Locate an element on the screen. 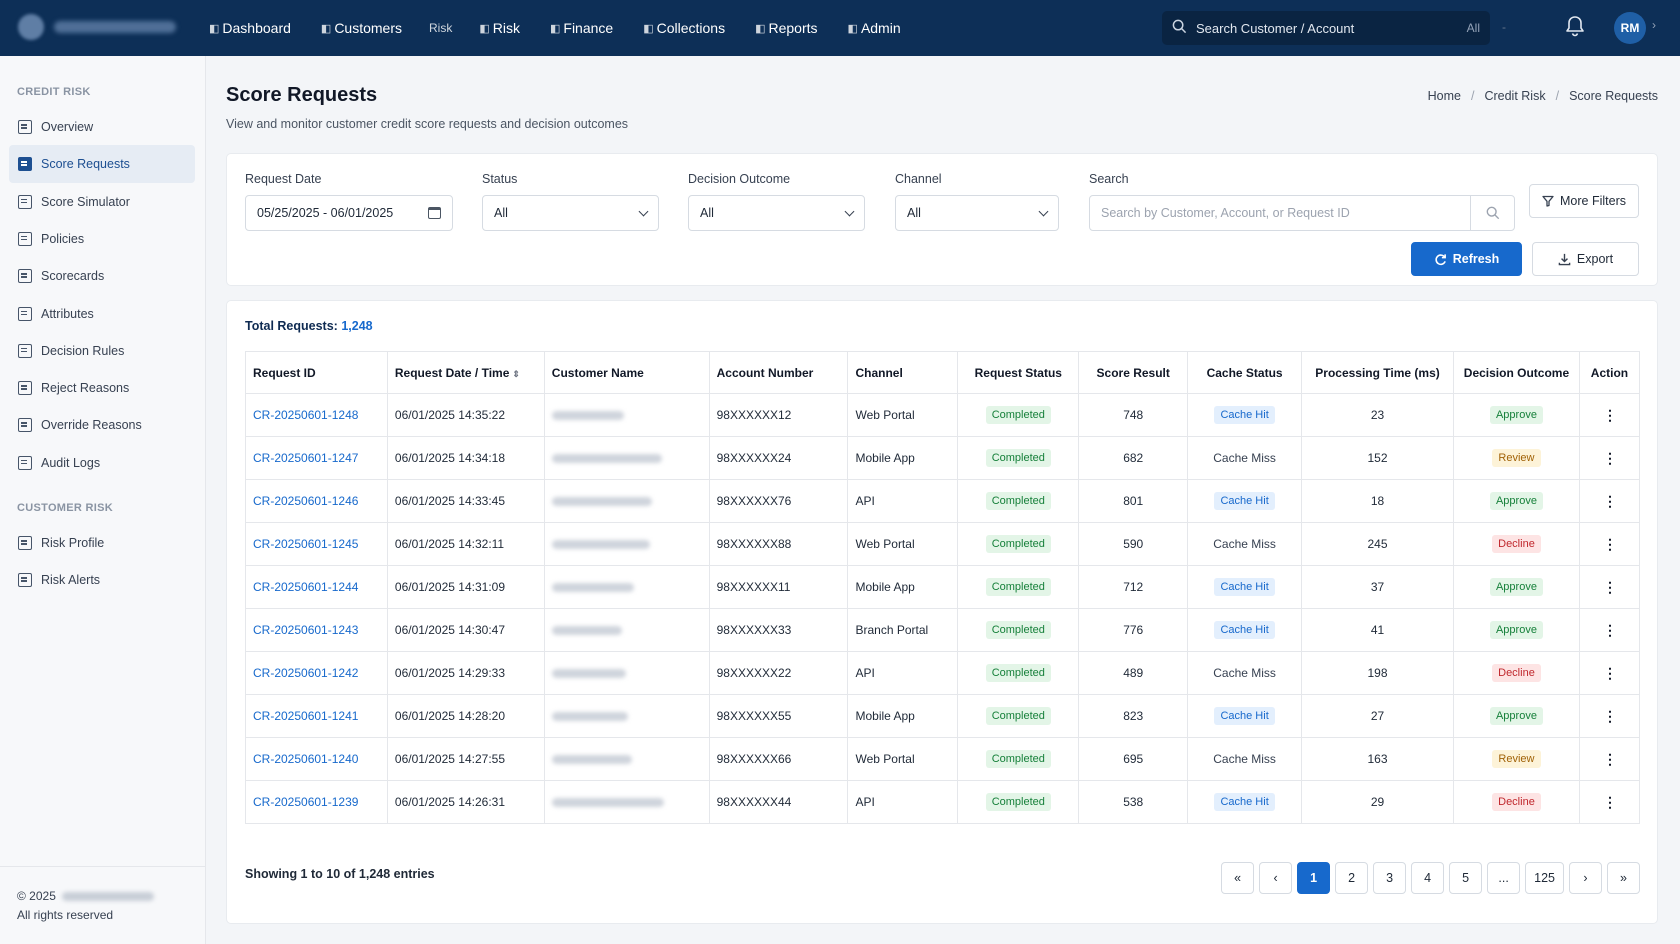  request-id-link: CR-20250601-1245 is located at coordinates (305, 544).